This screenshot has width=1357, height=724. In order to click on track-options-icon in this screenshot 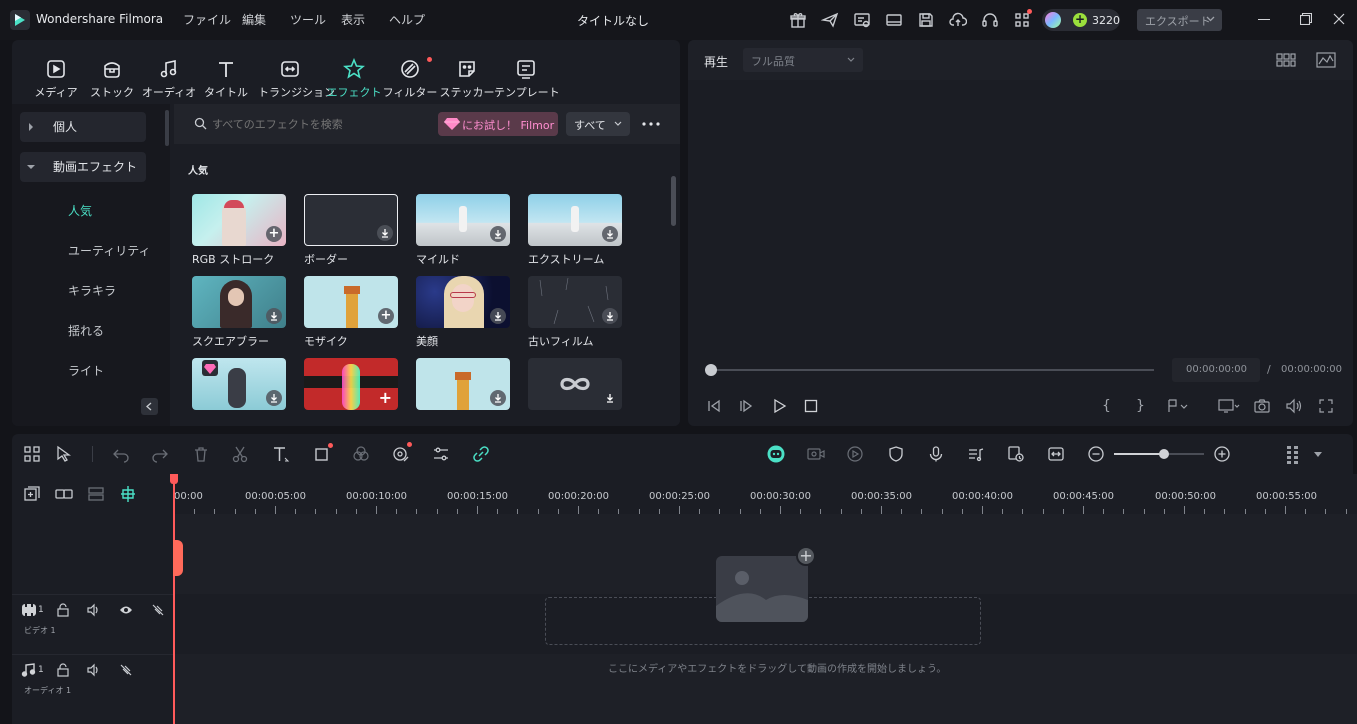, I will do `click(1293, 454)`.